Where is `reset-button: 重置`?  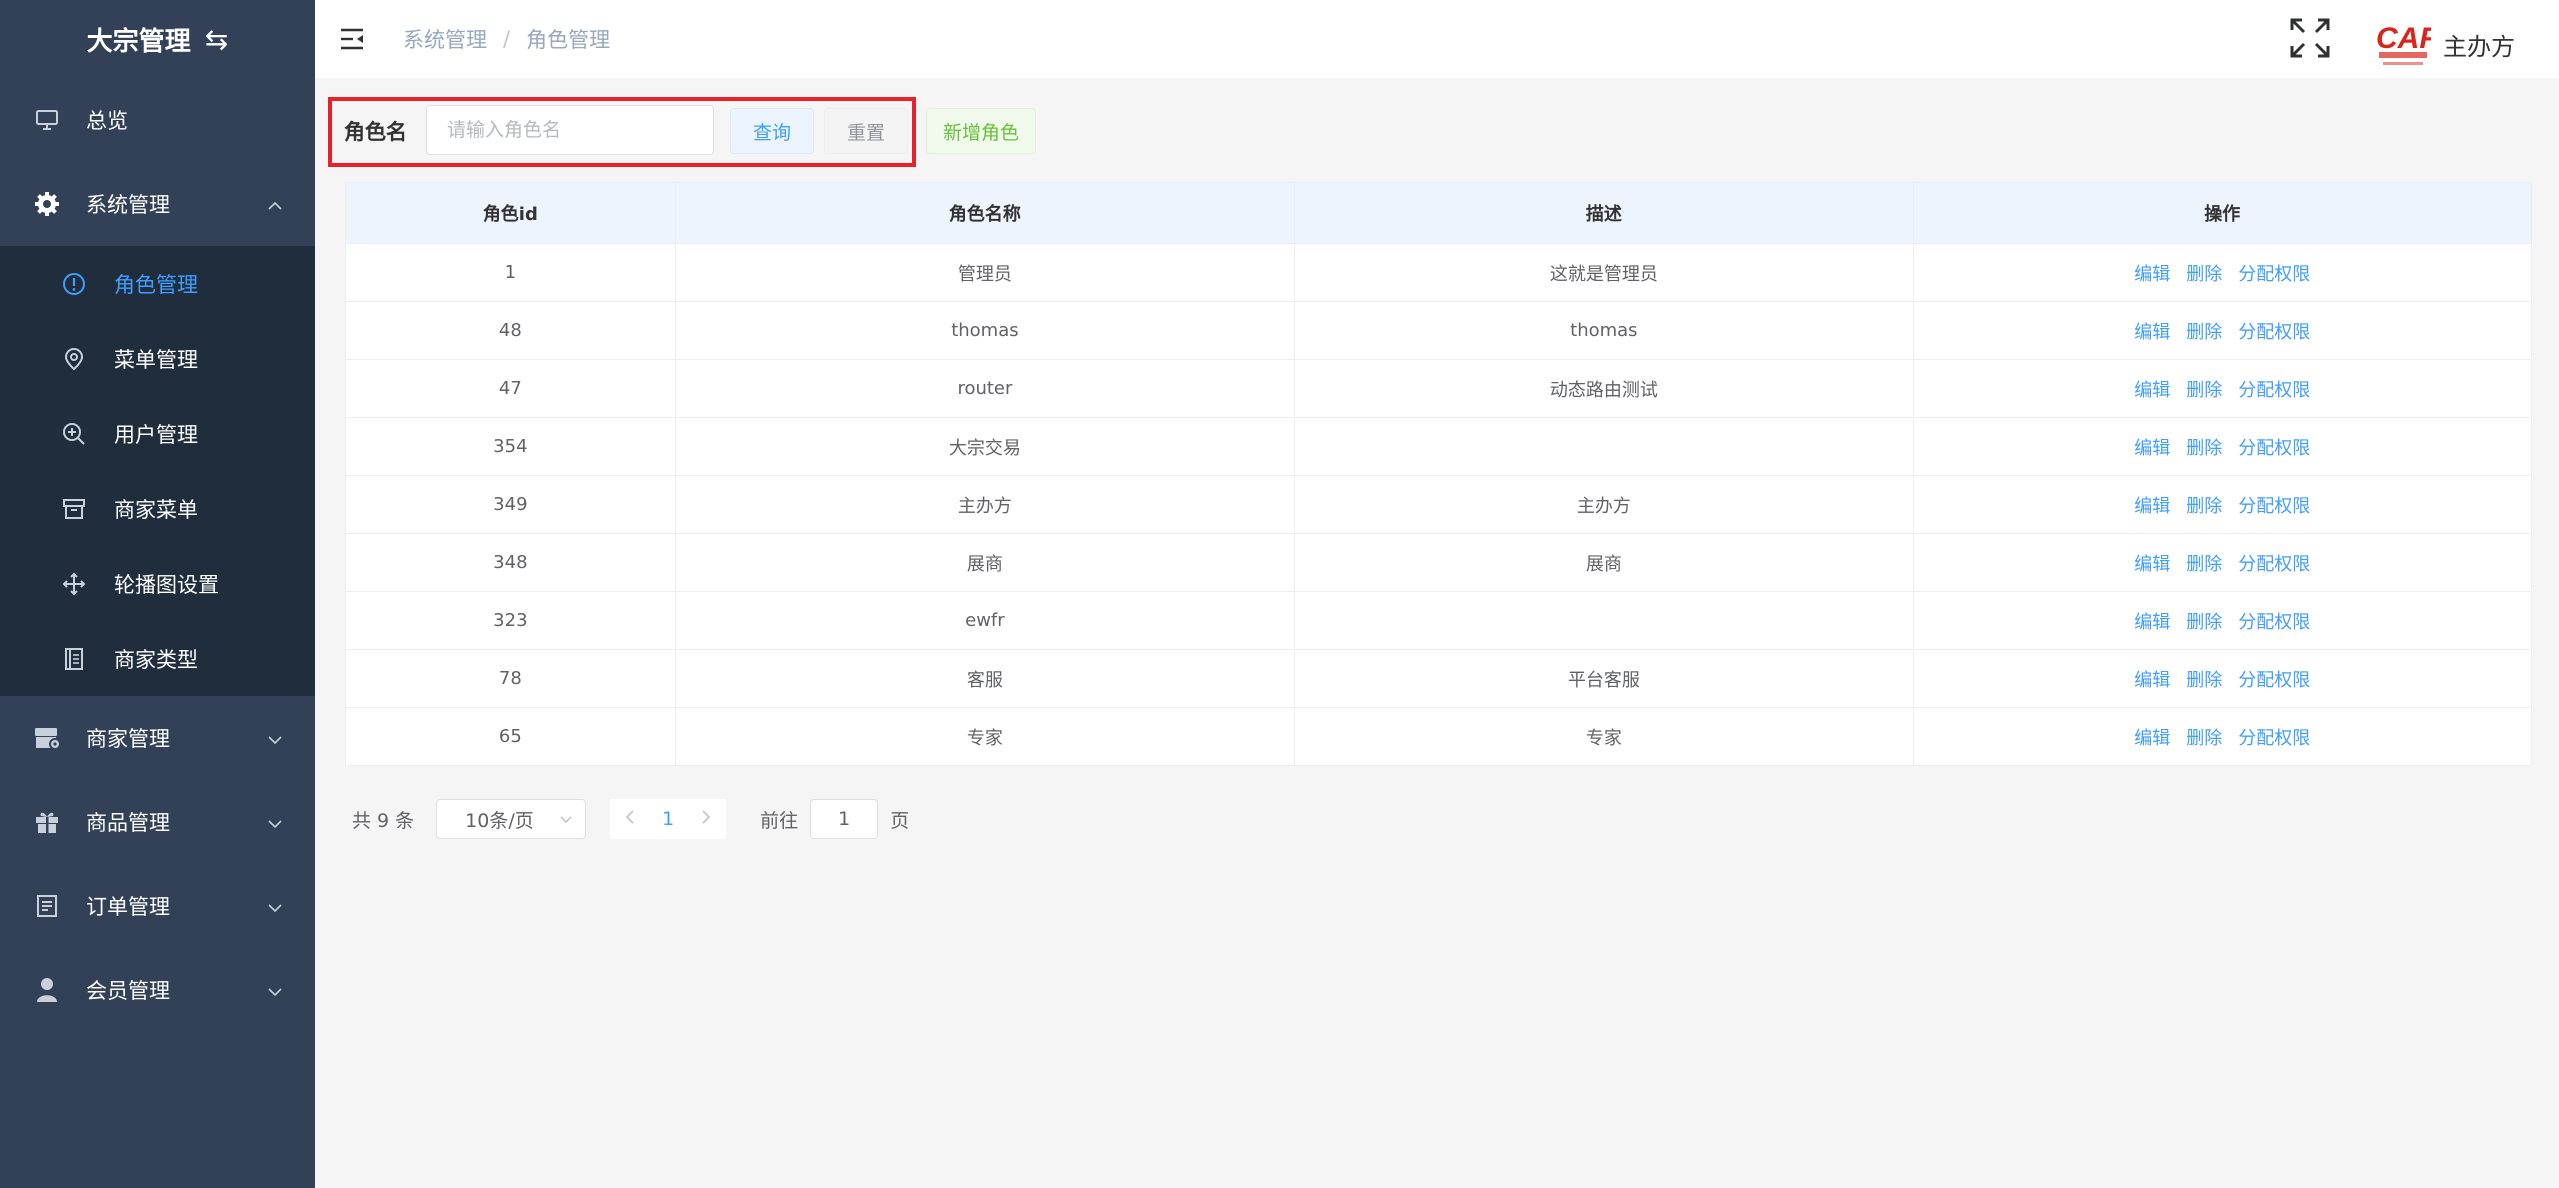
reset-button: 重置 is located at coordinates (866, 131).